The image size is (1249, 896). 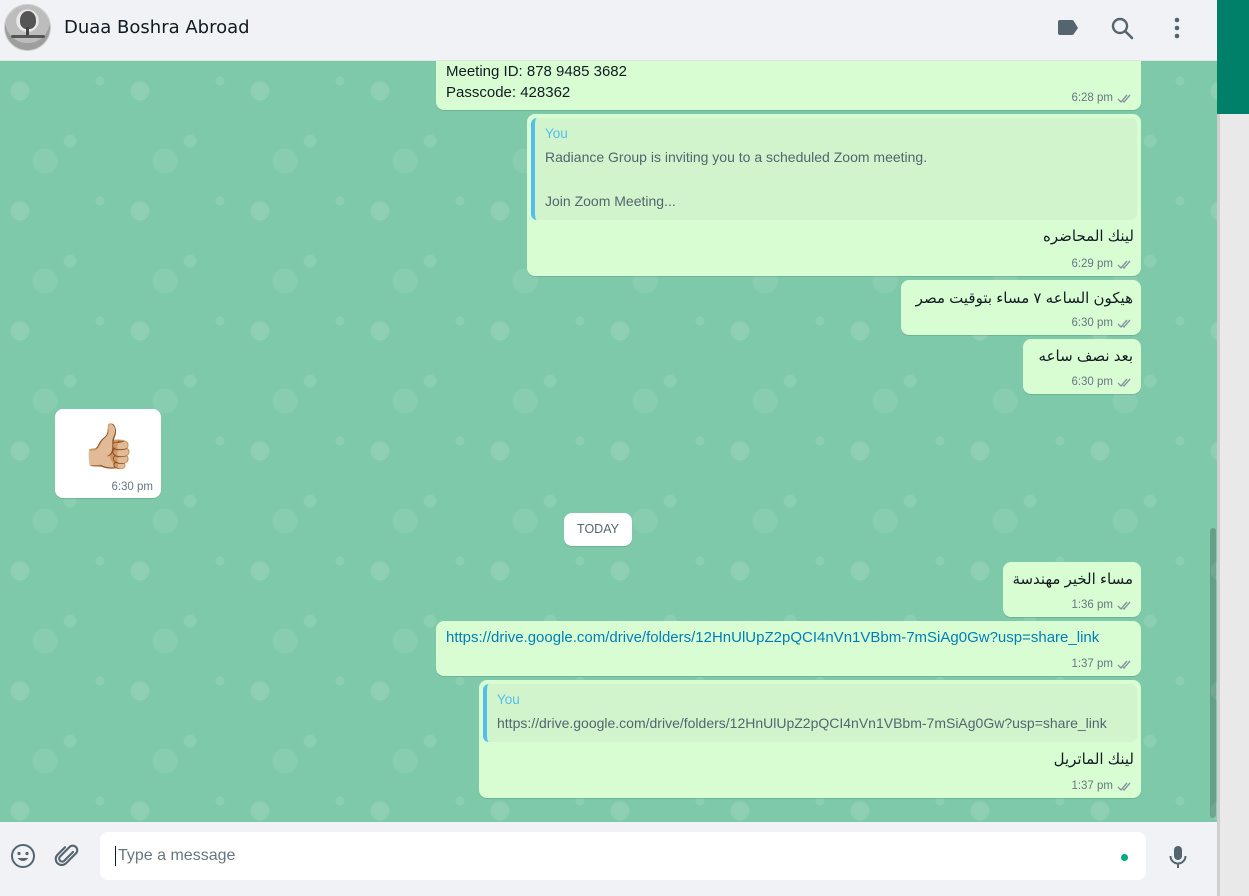 I want to click on message-input, so click(x=623, y=856).